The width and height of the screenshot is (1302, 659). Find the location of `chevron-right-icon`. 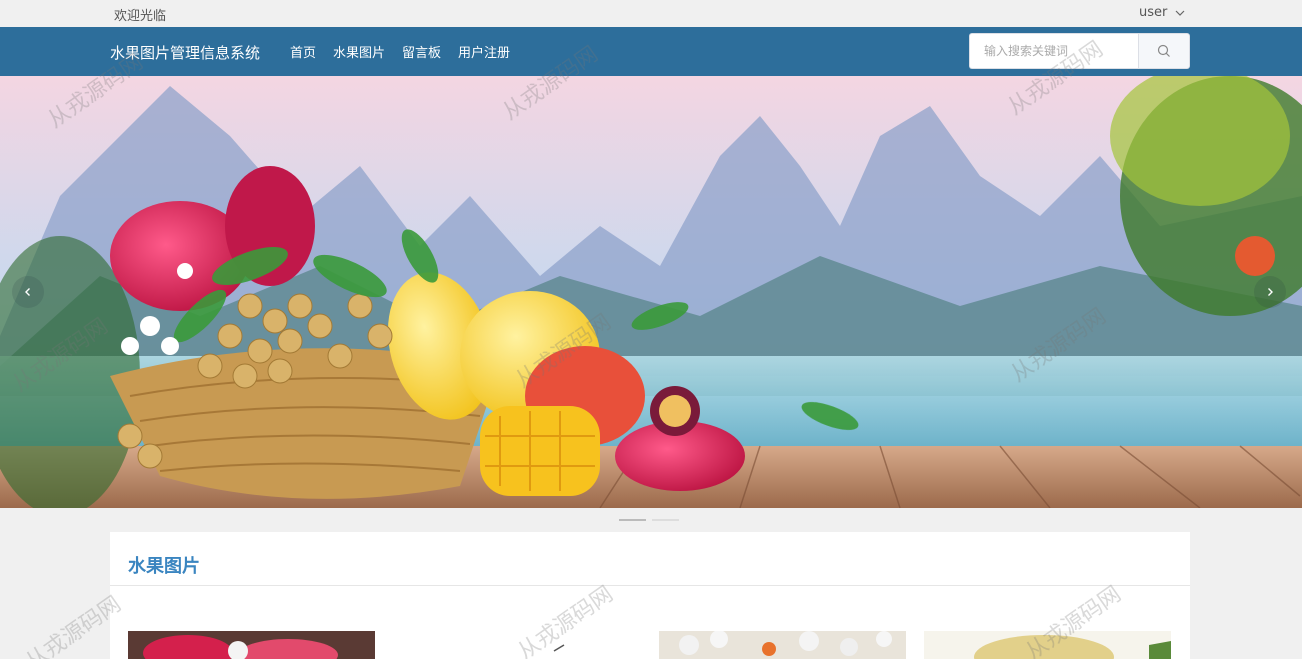

chevron-right-icon is located at coordinates (1270, 292).